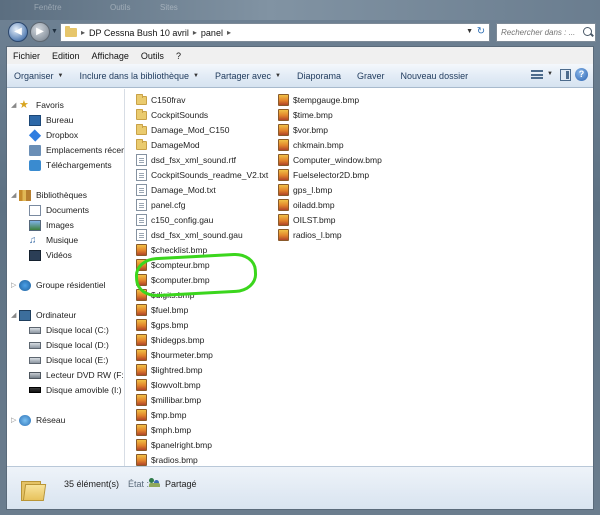 The width and height of the screenshot is (600, 515). Describe the element at coordinates (581, 74) in the screenshot. I see `help-icon: ?` at that location.